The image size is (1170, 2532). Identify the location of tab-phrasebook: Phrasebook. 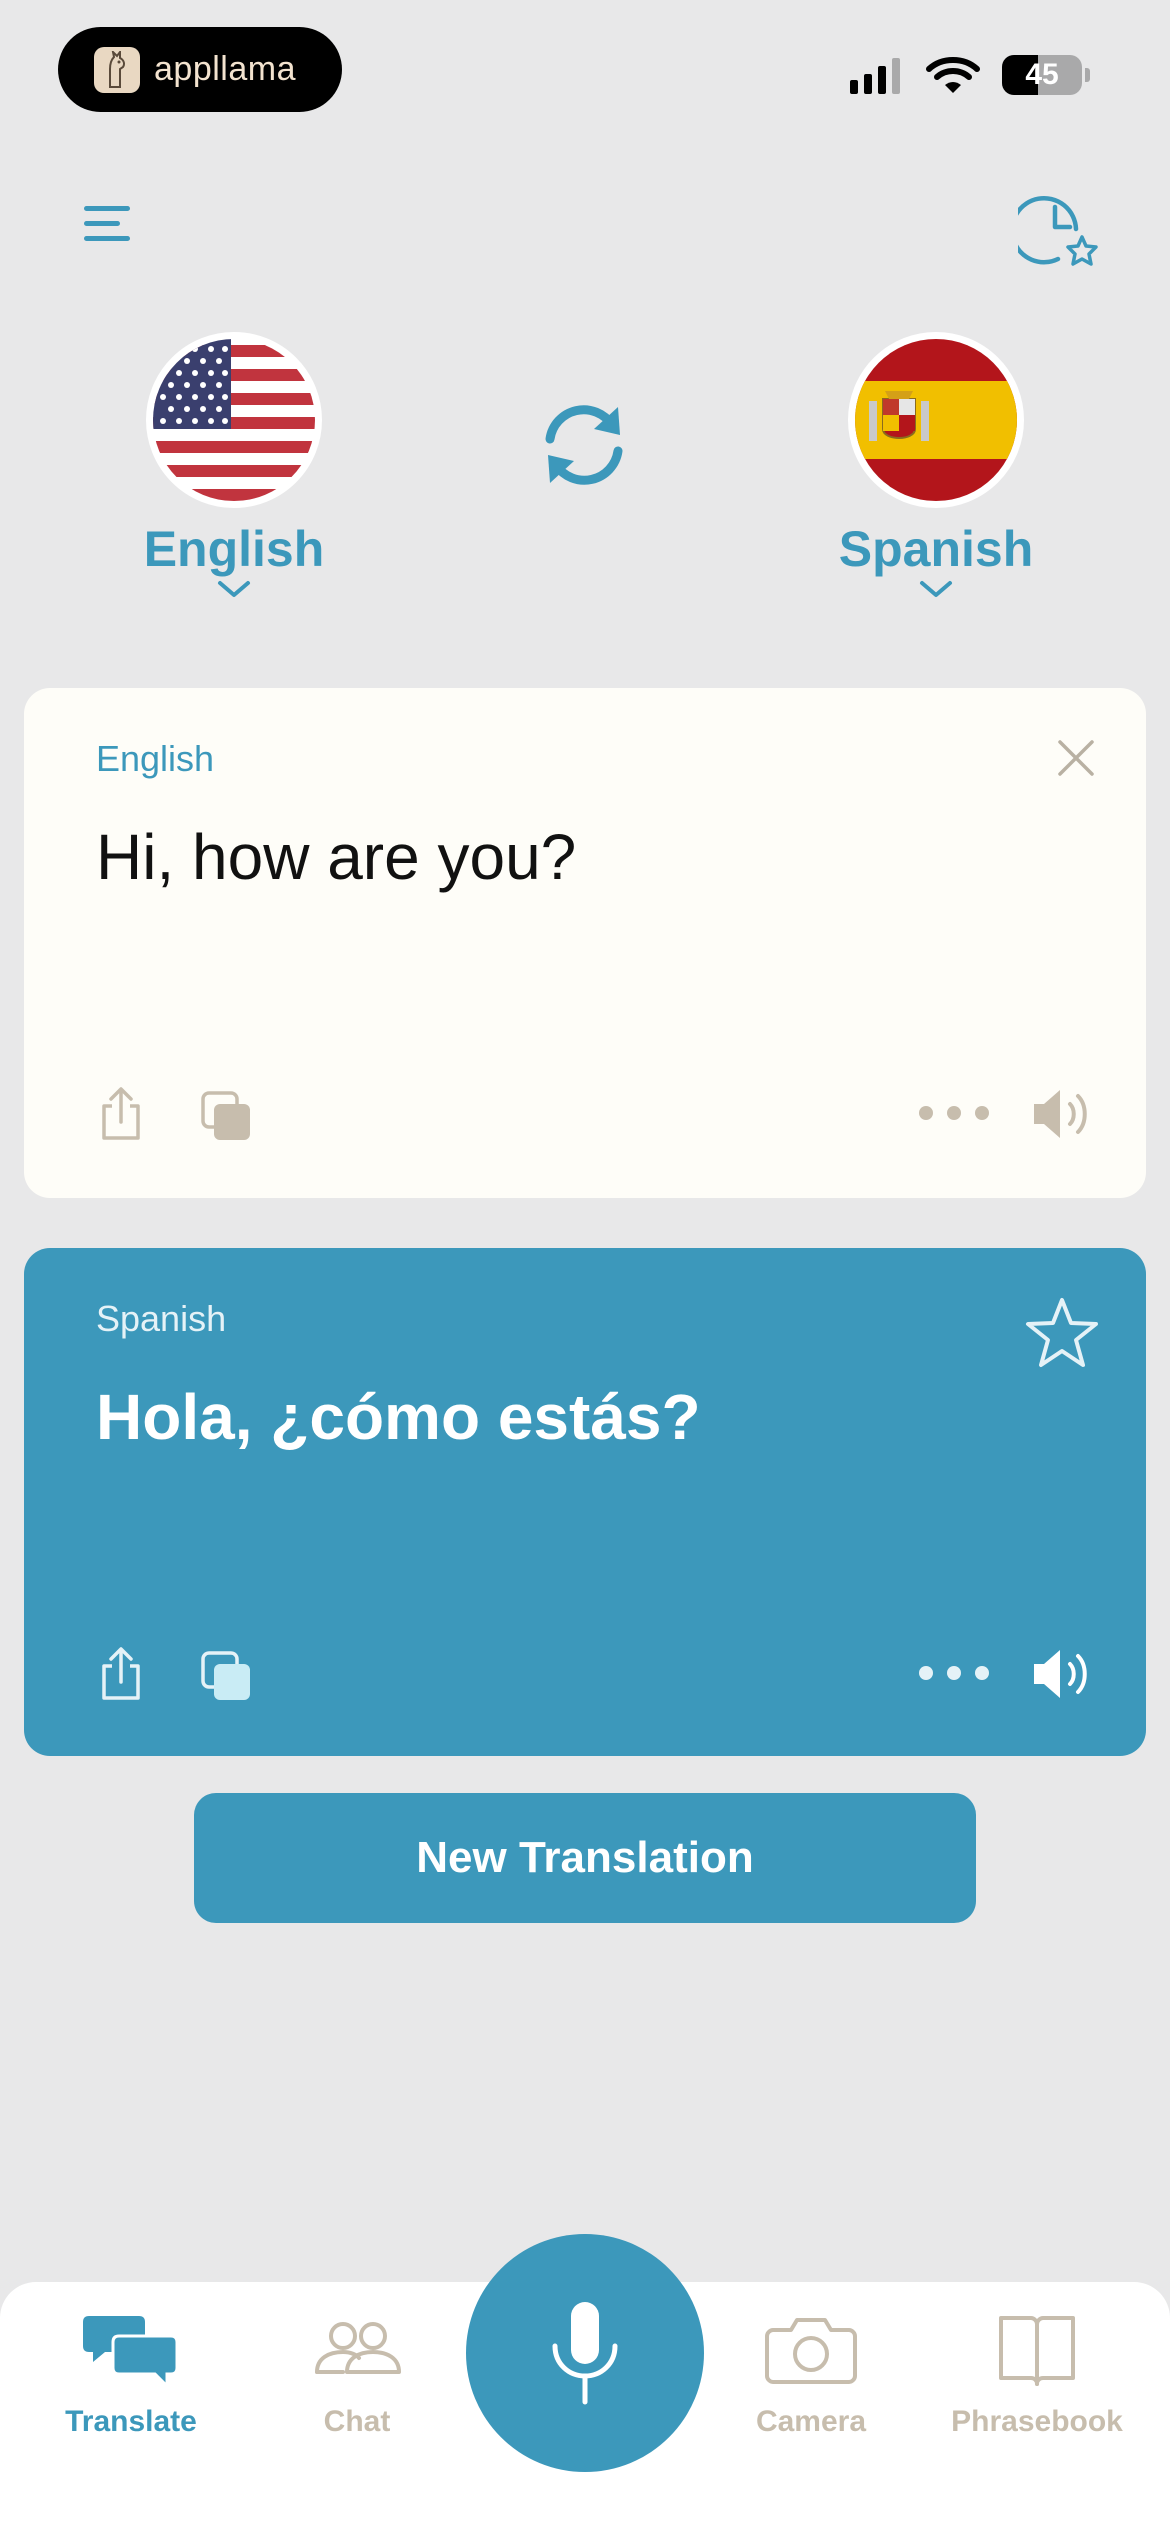
(1037, 2374).